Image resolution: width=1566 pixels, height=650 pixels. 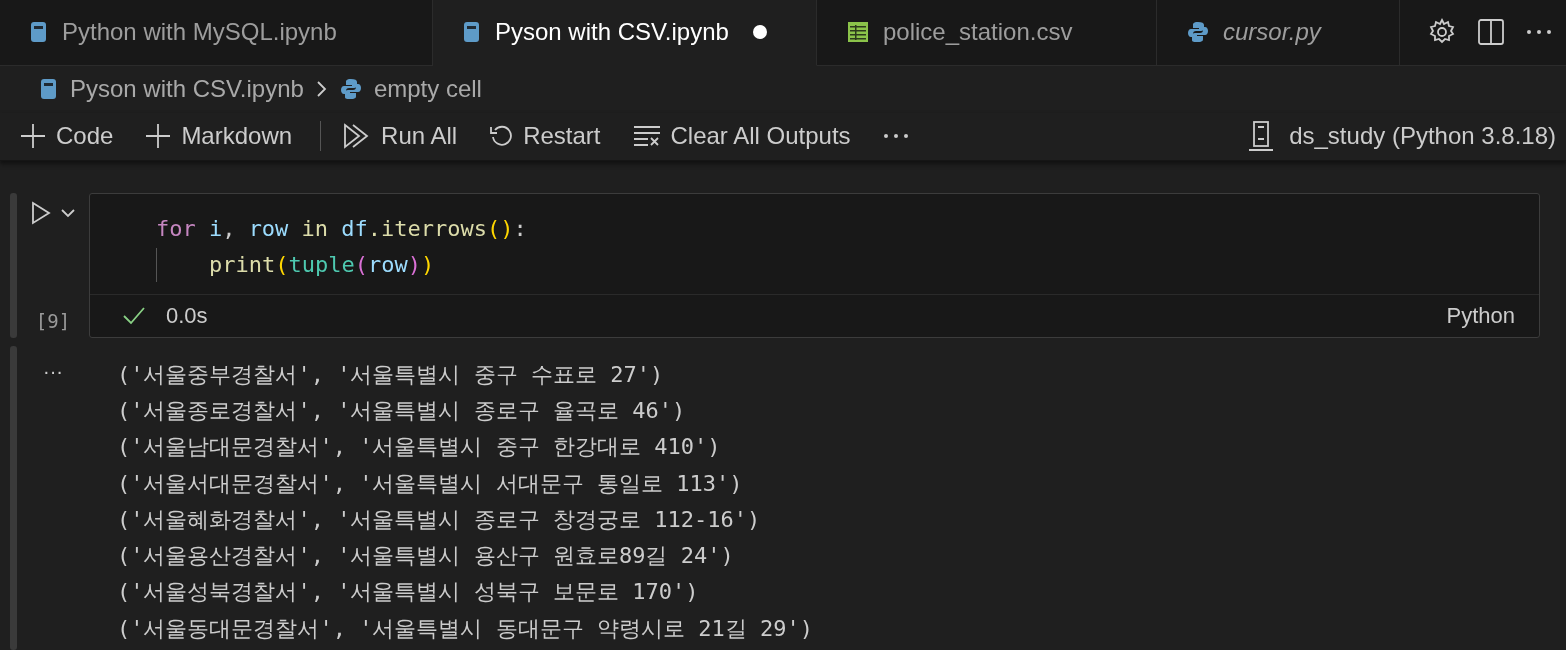 What do you see at coordinates (419, 447) in the screenshot?
I see `output-line: ('서울남대문경찰서', '서울특별시 중구 한강대로 410')` at bounding box center [419, 447].